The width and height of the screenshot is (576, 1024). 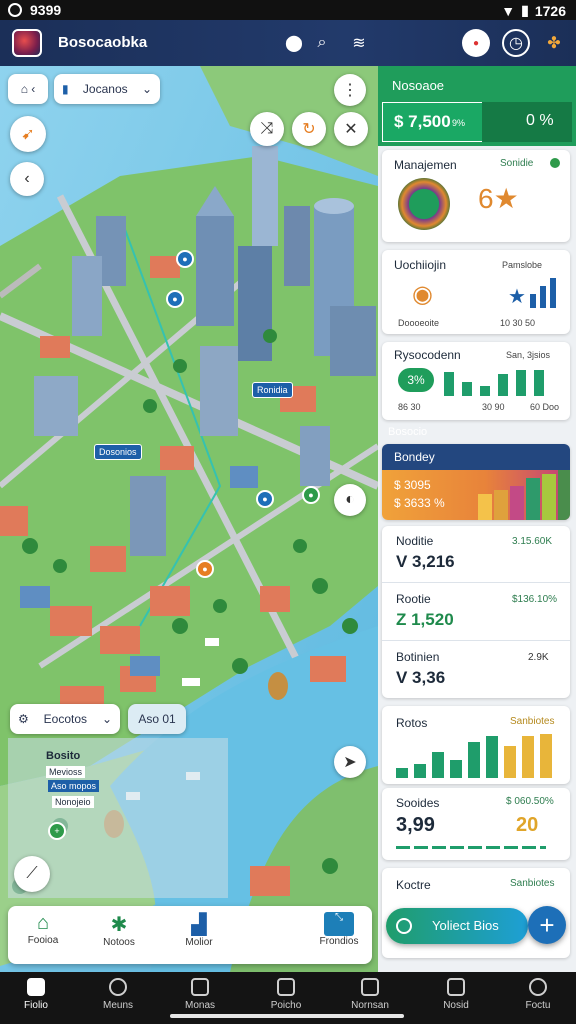 What do you see at coordinates (508, 10) in the screenshot?
I see `wifi-icon: ▼` at bounding box center [508, 10].